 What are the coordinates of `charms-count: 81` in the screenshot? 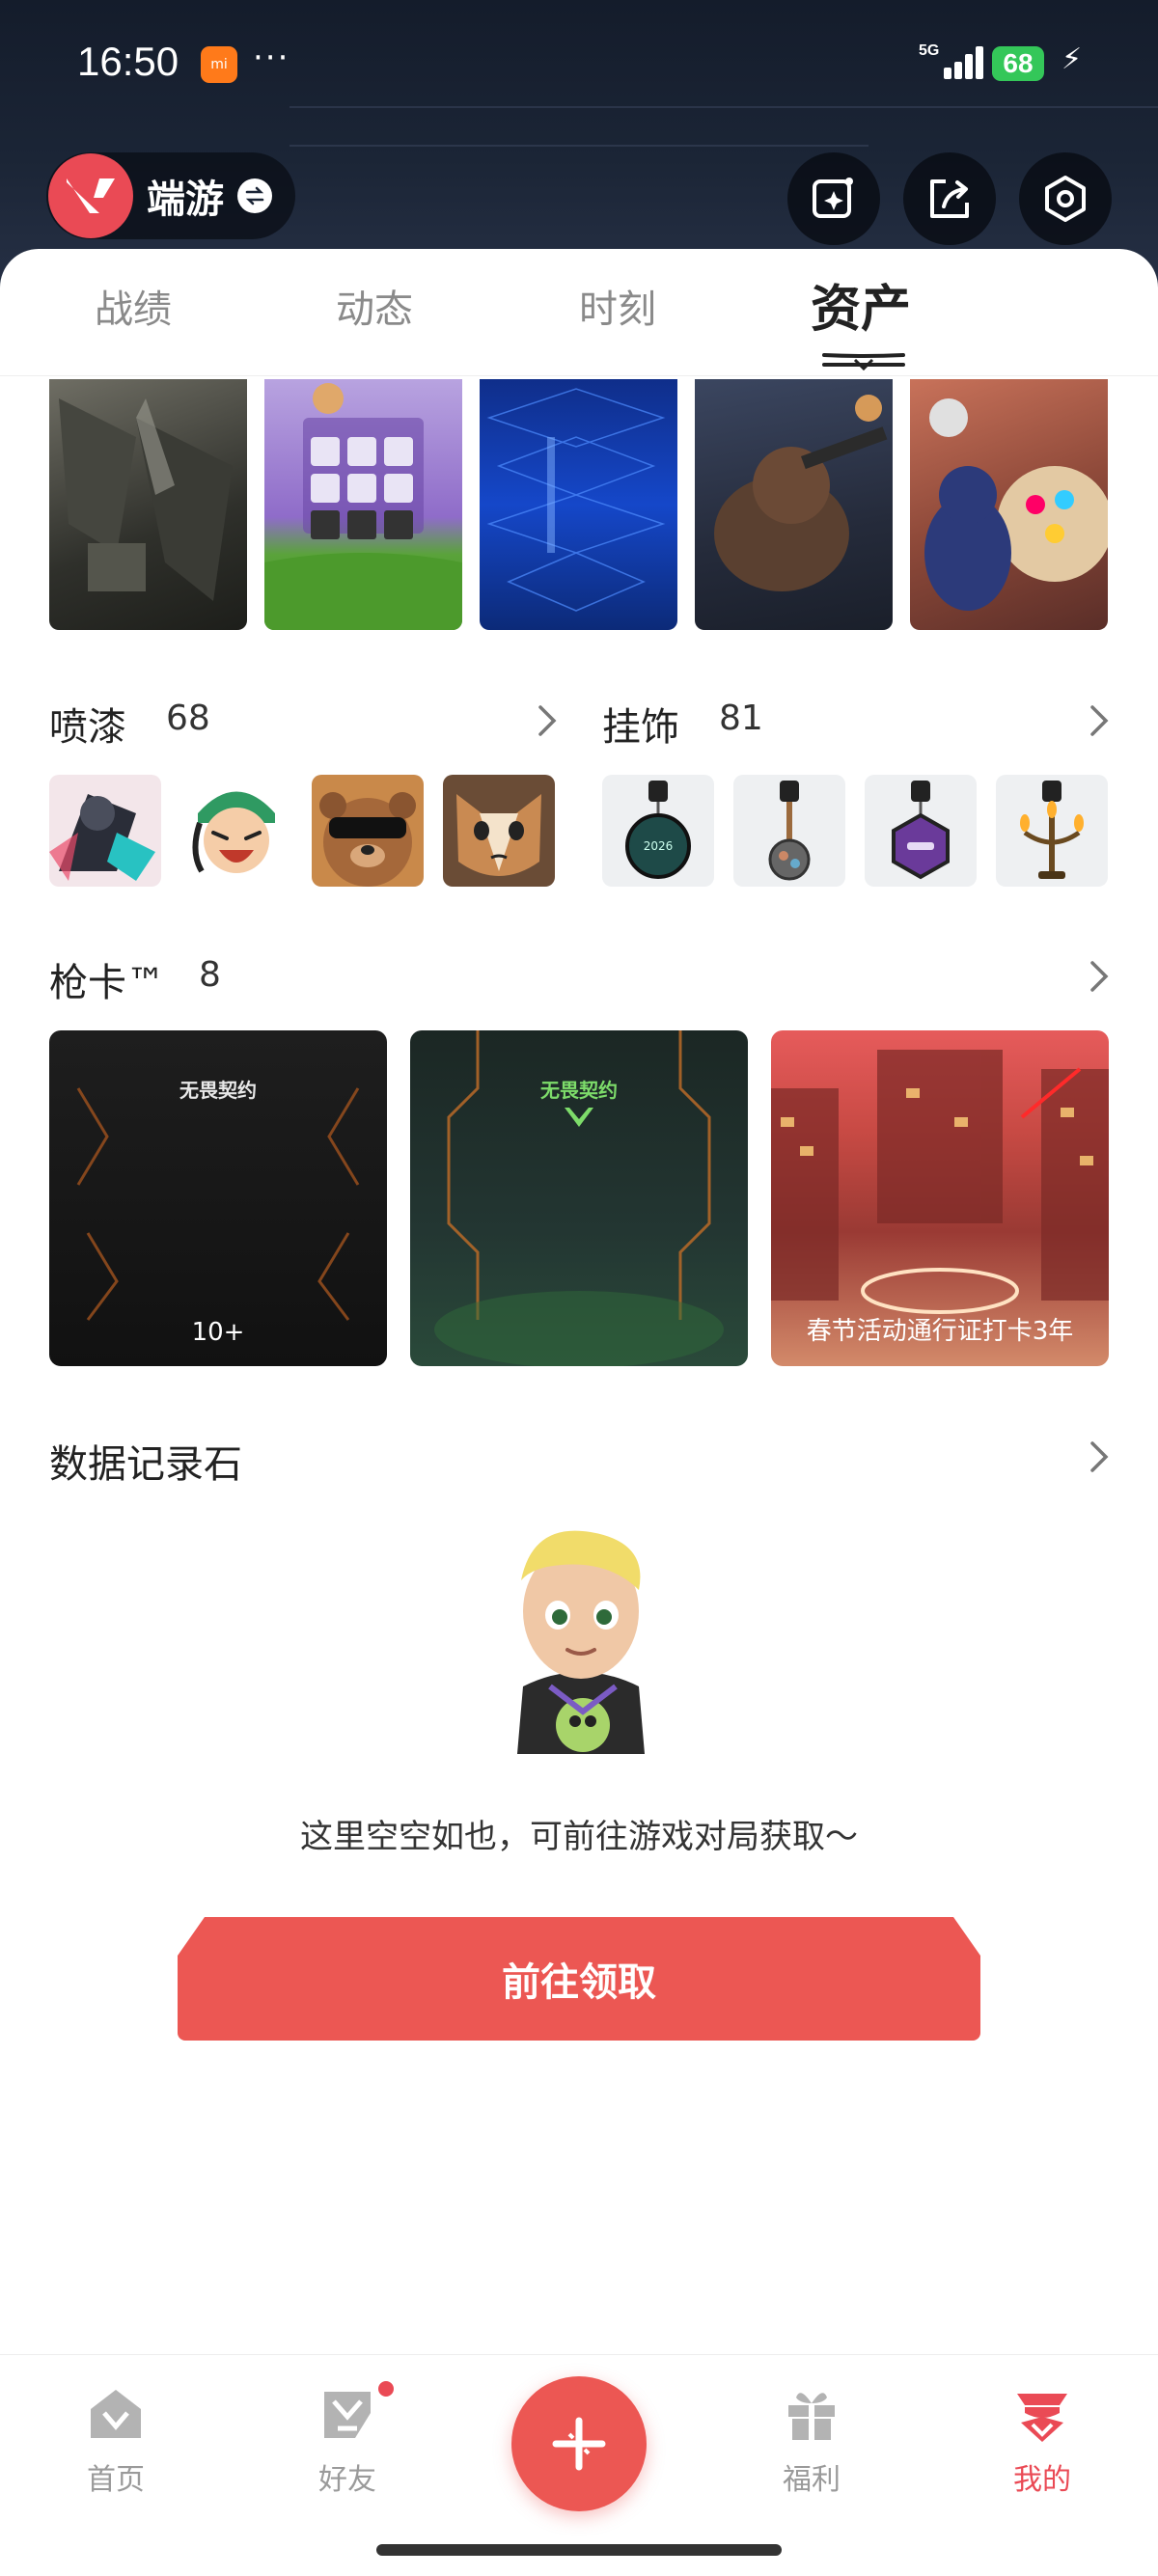 It's located at (741, 718).